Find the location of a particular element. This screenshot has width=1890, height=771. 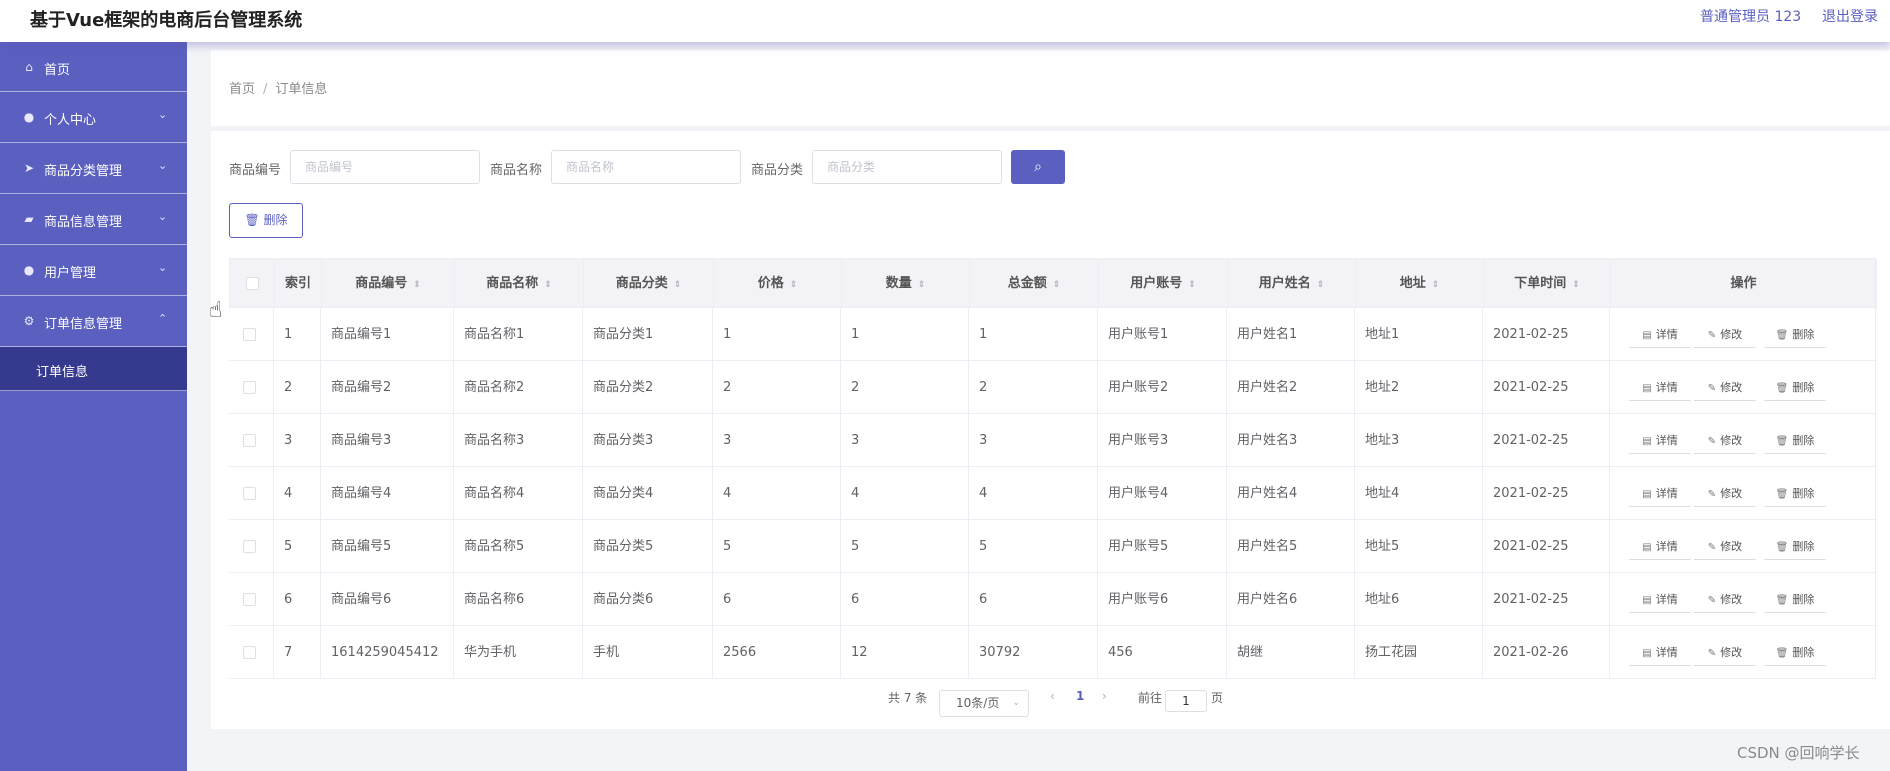

cell-user-account: 用户账号1 is located at coordinates (1162, 334).